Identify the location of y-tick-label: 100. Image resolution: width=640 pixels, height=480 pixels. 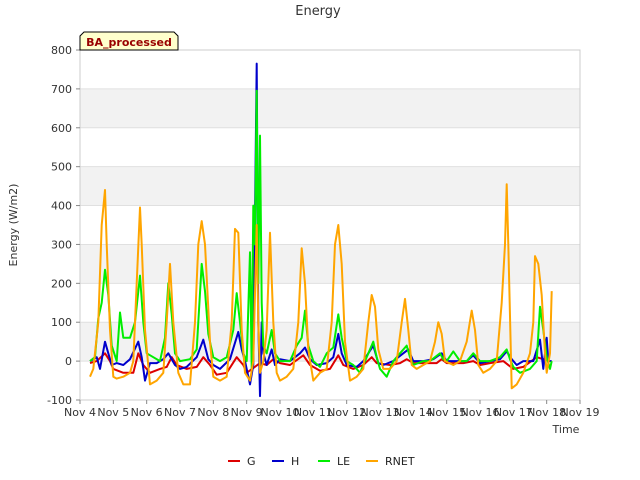
(61, 322).